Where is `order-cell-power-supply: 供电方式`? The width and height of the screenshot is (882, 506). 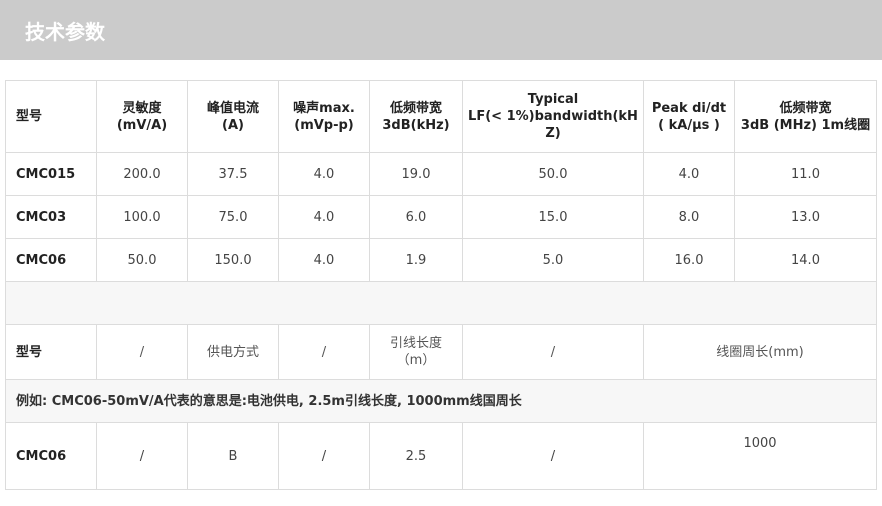
order-cell-power-supply: 供电方式 is located at coordinates (233, 352).